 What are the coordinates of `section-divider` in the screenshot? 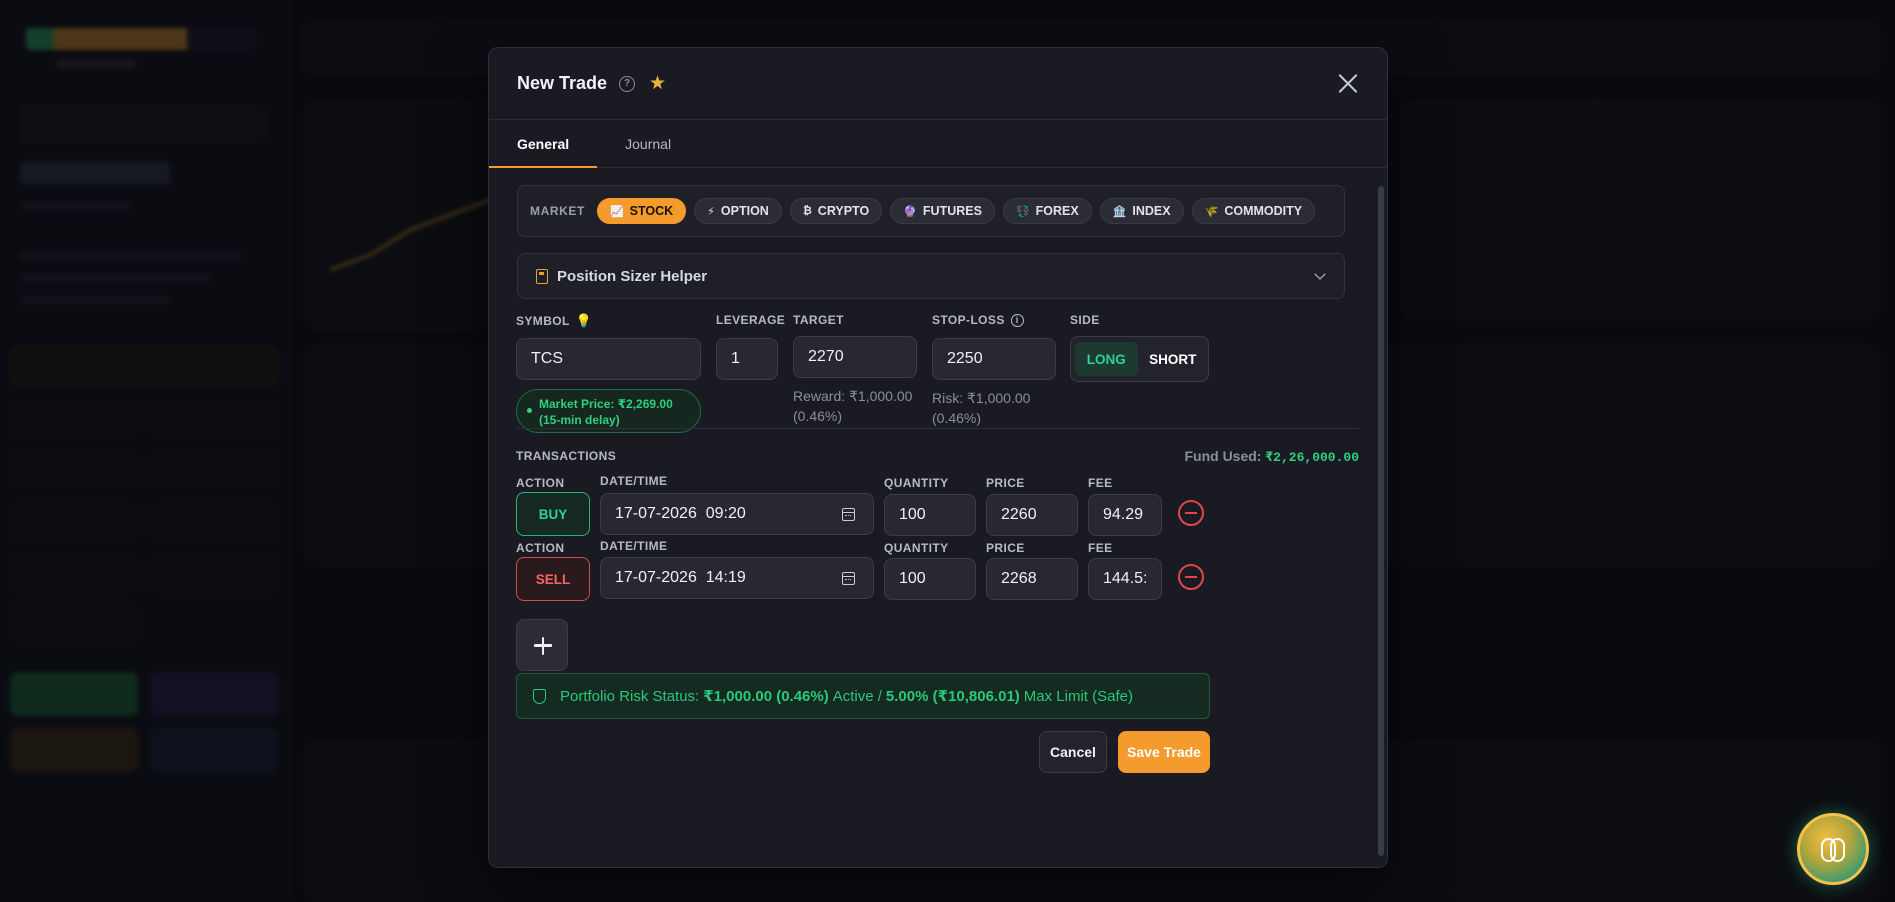 It's located at (938, 428).